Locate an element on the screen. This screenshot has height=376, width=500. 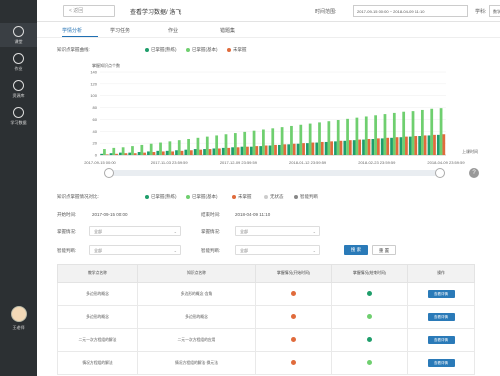
slider-end-handle is located at coordinates (440, 173).